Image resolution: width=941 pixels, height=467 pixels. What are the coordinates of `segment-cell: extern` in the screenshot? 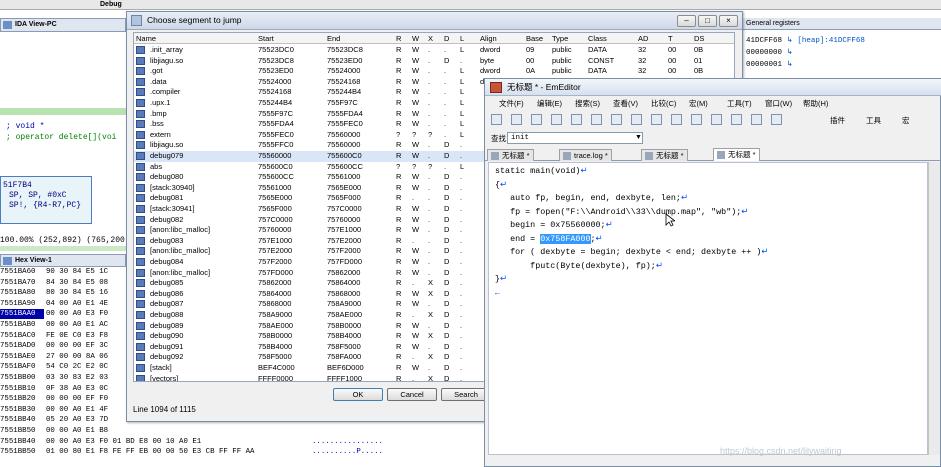 It's located at (160, 134).